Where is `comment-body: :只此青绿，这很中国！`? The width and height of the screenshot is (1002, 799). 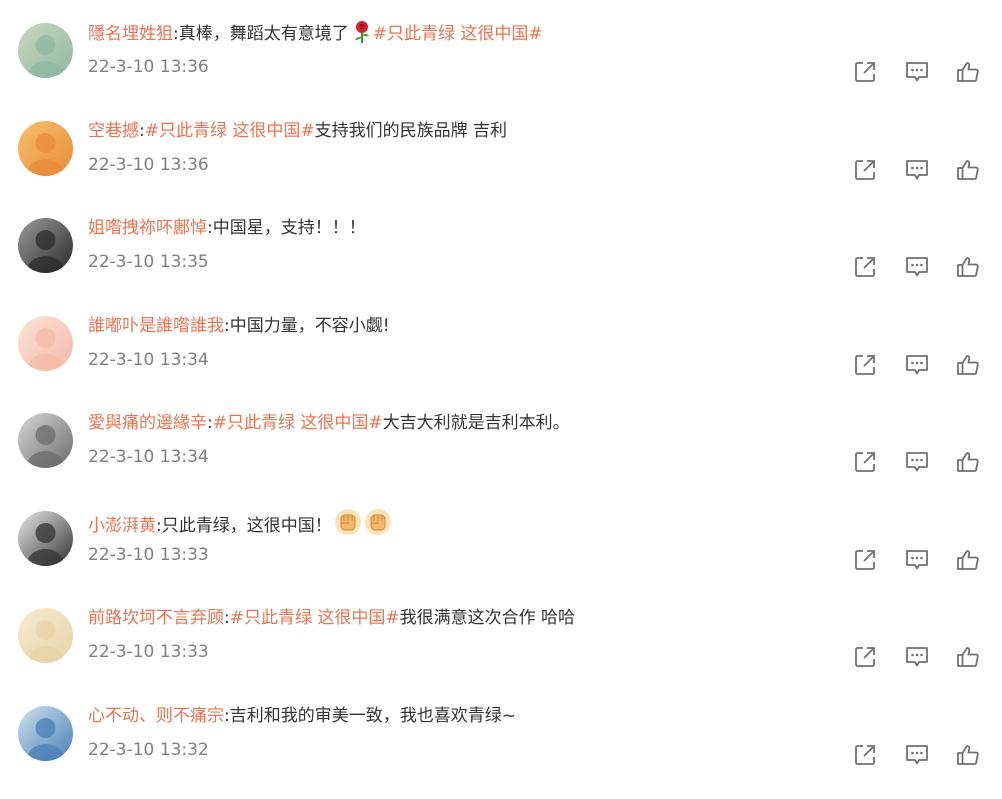 comment-body: :只此青绿，这很中国！ is located at coordinates (244, 525).